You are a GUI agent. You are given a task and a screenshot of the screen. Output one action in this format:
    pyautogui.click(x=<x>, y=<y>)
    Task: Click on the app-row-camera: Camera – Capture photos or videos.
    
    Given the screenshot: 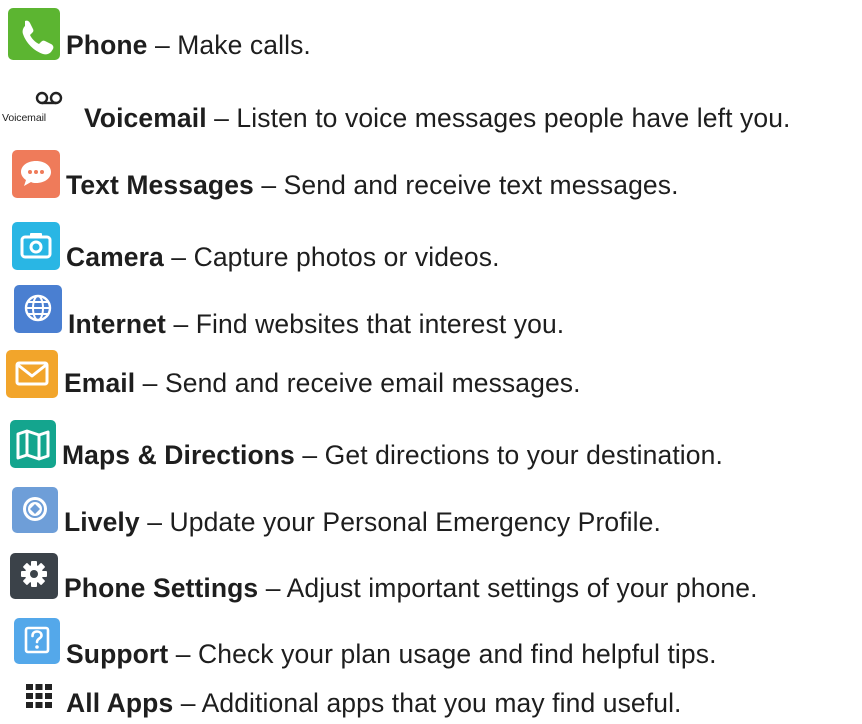 What is the action you would take?
    pyautogui.click(x=256, y=246)
    